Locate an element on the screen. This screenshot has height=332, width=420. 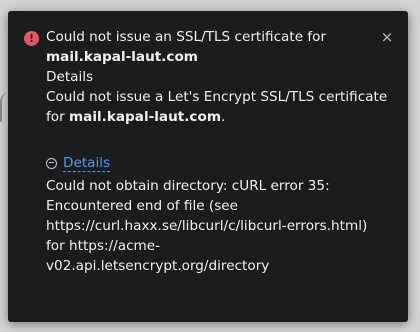
message-suffix: . is located at coordinates (223, 117).